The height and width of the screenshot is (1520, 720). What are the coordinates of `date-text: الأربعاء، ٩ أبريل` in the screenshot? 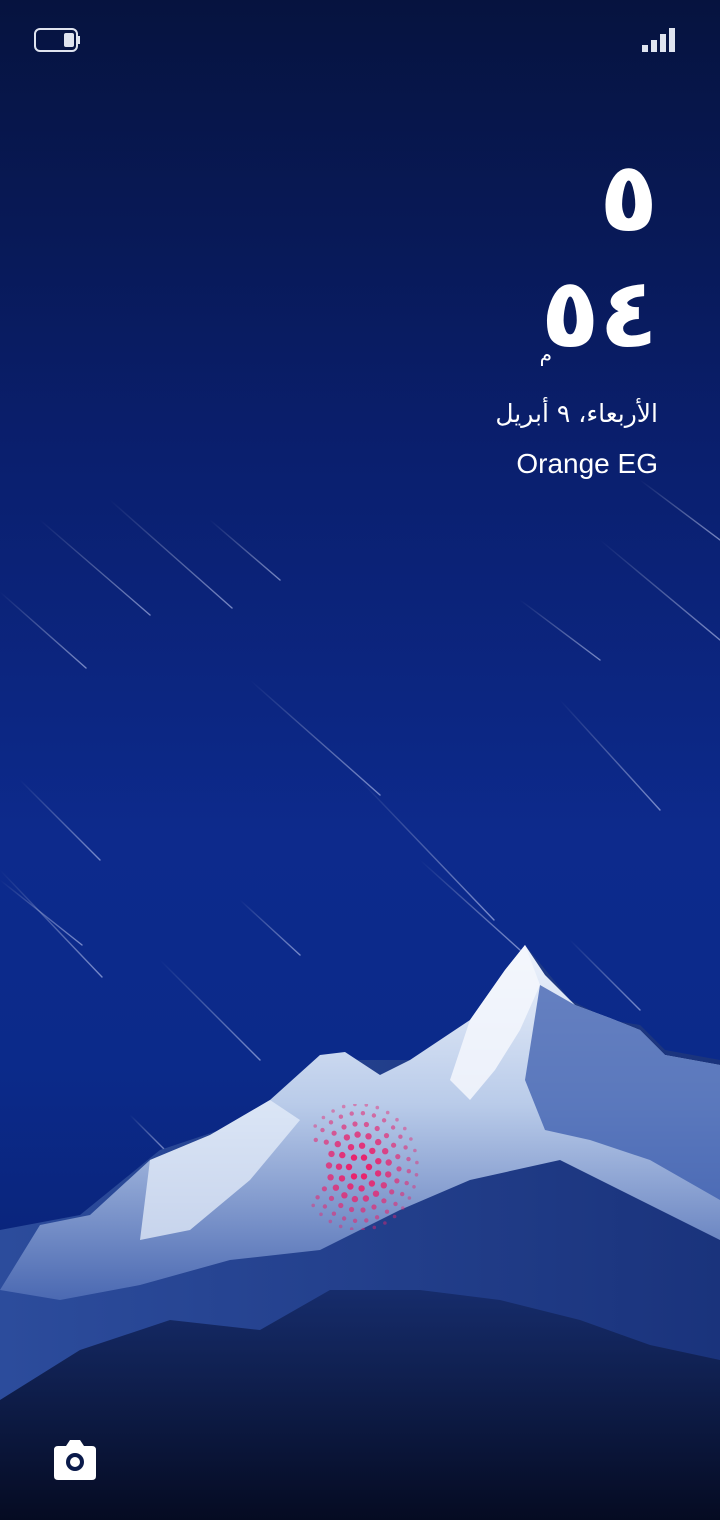 It's located at (576, 413).